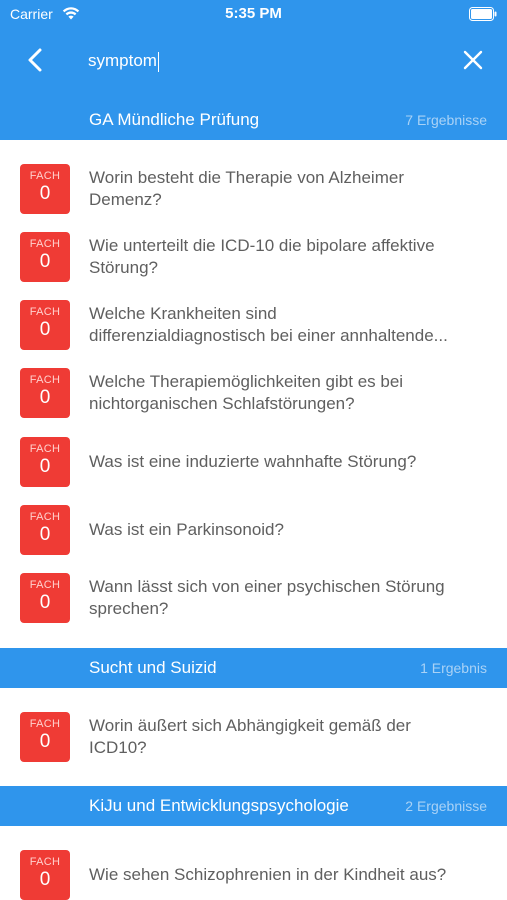  What do you see at coordinates (153, 667) in the screenshot?
I see `section-title: Sucht und Suizid` at bounding box center [153, 667].